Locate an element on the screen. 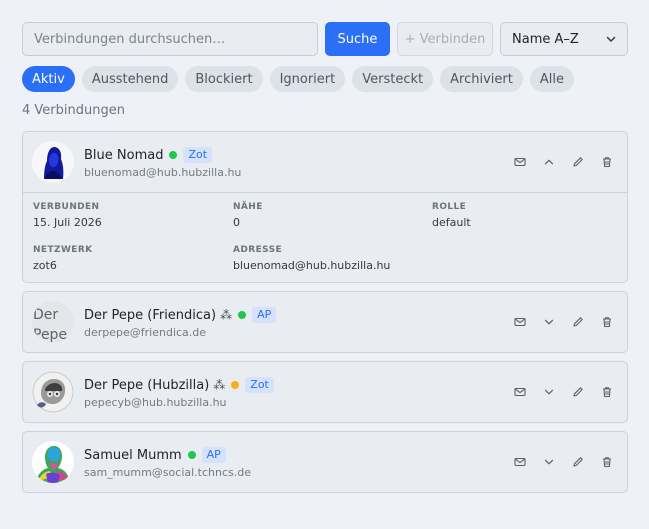  connect-button: + Verbinden is located at coordinates (445, 39).